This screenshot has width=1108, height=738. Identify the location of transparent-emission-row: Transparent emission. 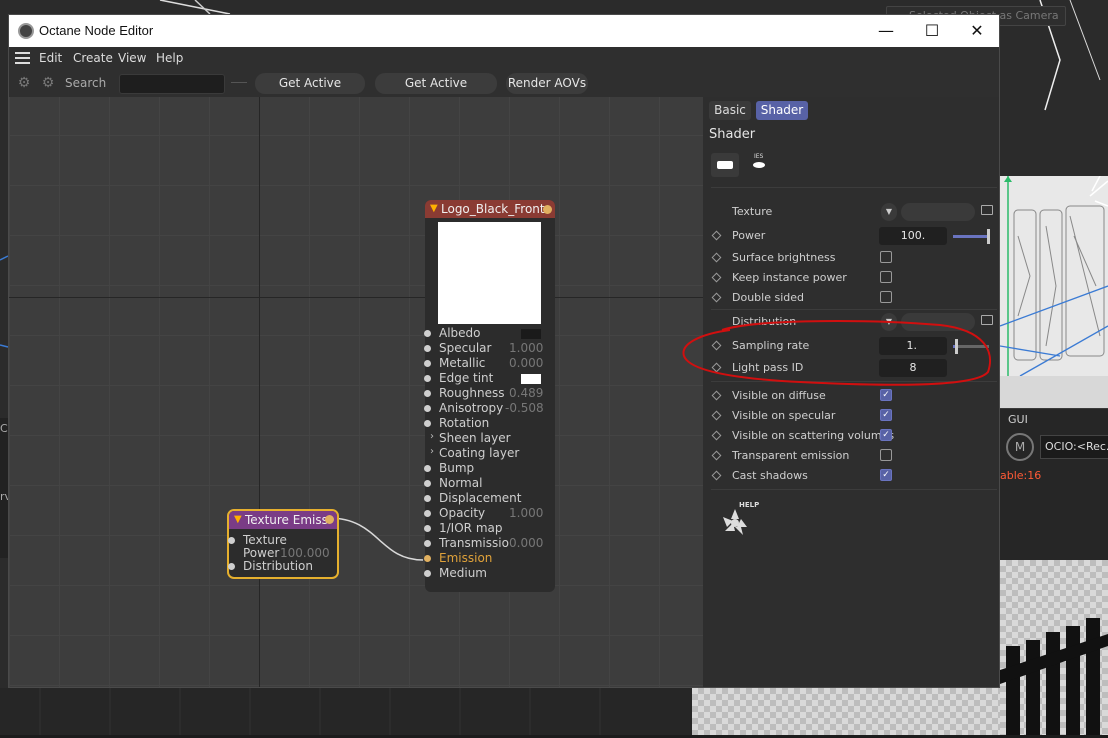
(851, 456).